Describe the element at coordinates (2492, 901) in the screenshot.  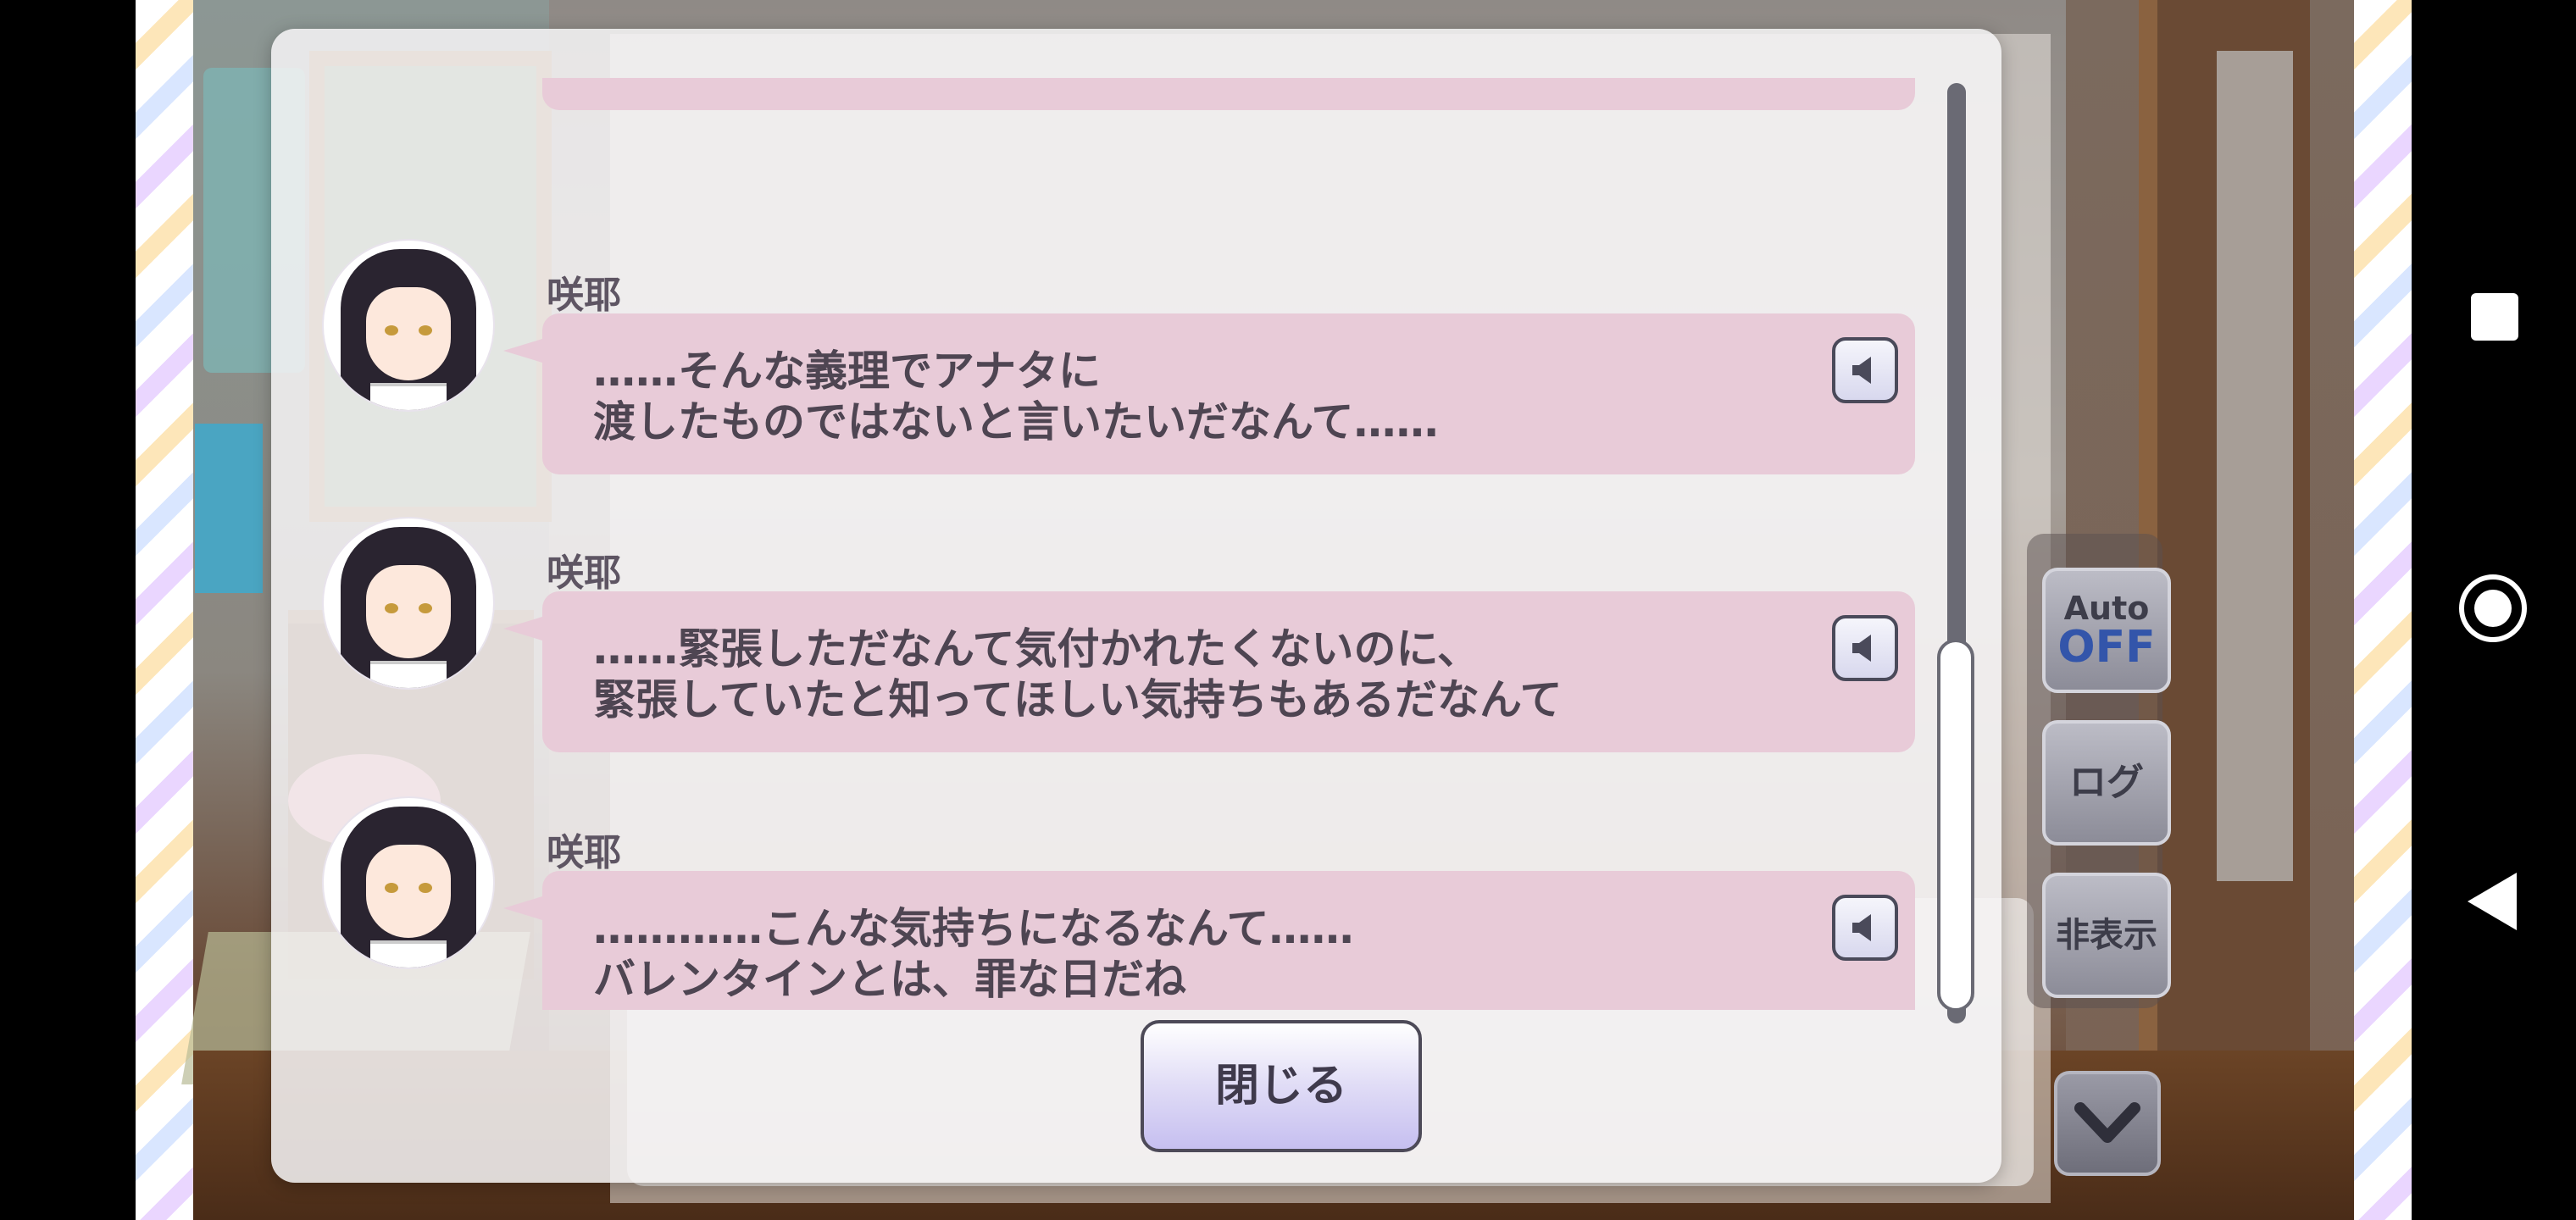
I see `back-button` at that location.